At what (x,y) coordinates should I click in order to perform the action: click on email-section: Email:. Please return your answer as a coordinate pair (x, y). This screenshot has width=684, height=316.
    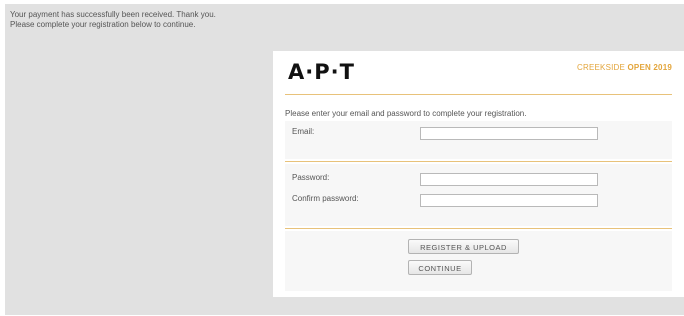
    Looking at the image, I should click on (478, 140).